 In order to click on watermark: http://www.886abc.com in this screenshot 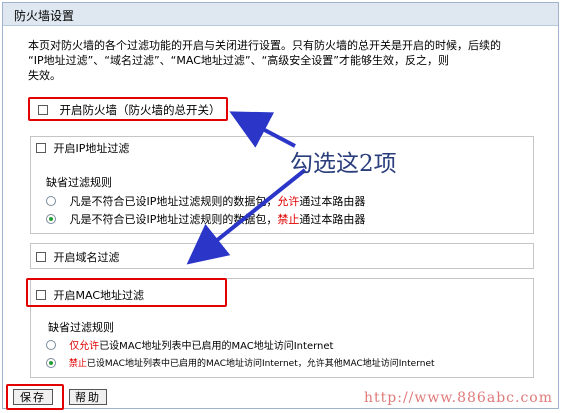, I will do `click(458, 398)`.